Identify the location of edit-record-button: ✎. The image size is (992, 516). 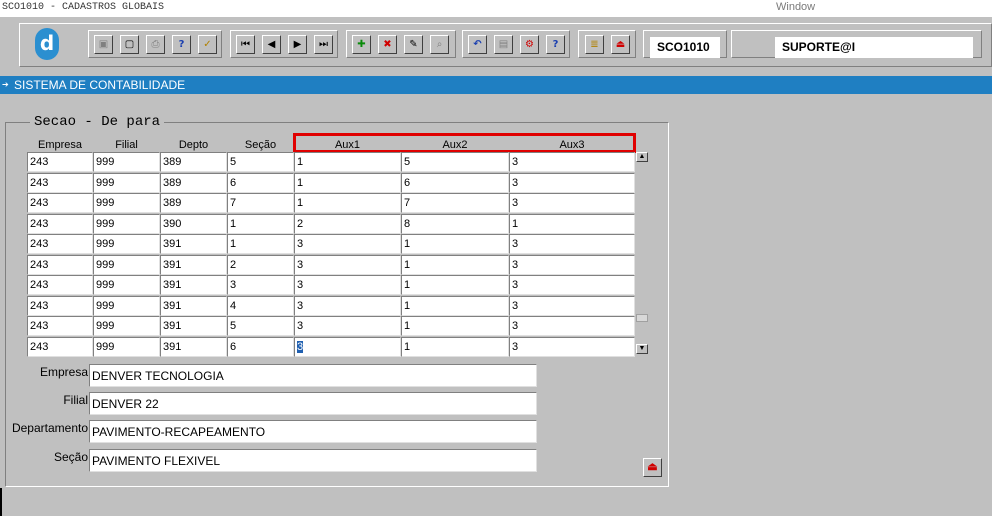
(413, 44).